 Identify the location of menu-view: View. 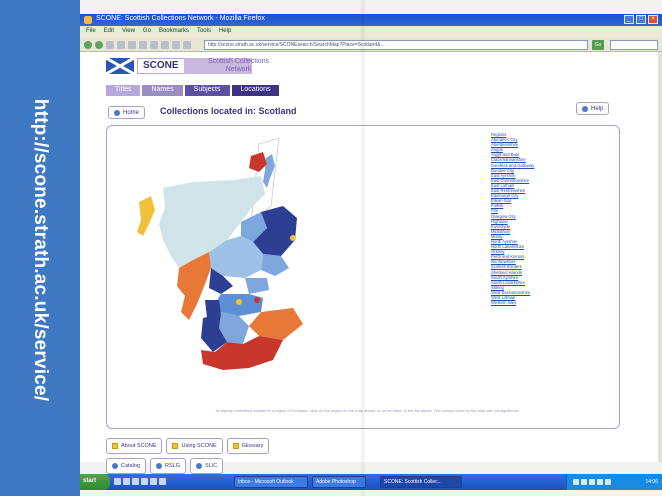
(128, 32).